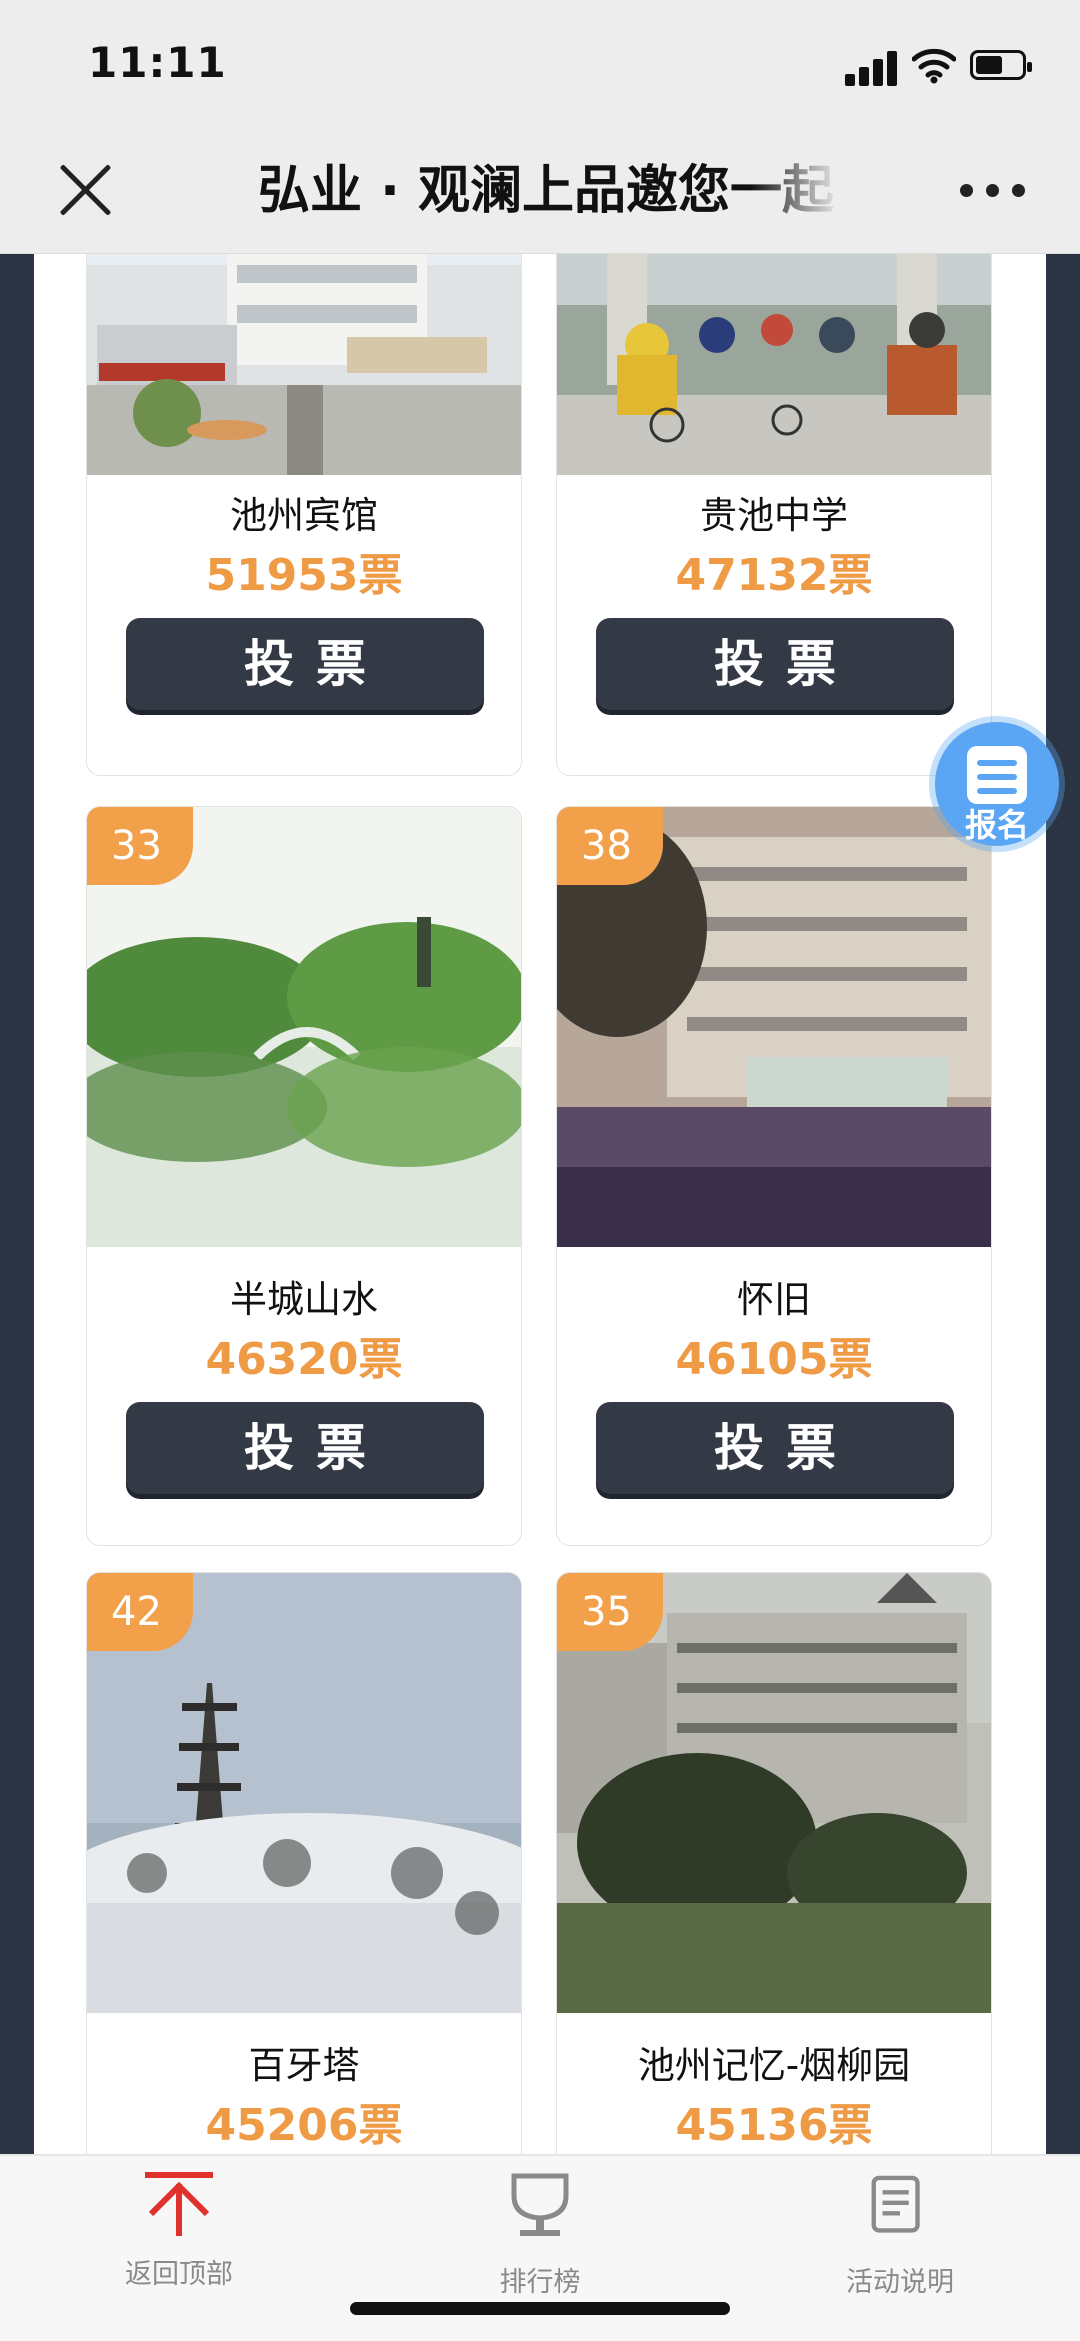 The height and width of the screenshot is (2341, 1080). Describe the element at coordinates (774, 1863) in the screenshot. I see `vote-card: 35 池州记忆-烟柳园 45136票` at that location.